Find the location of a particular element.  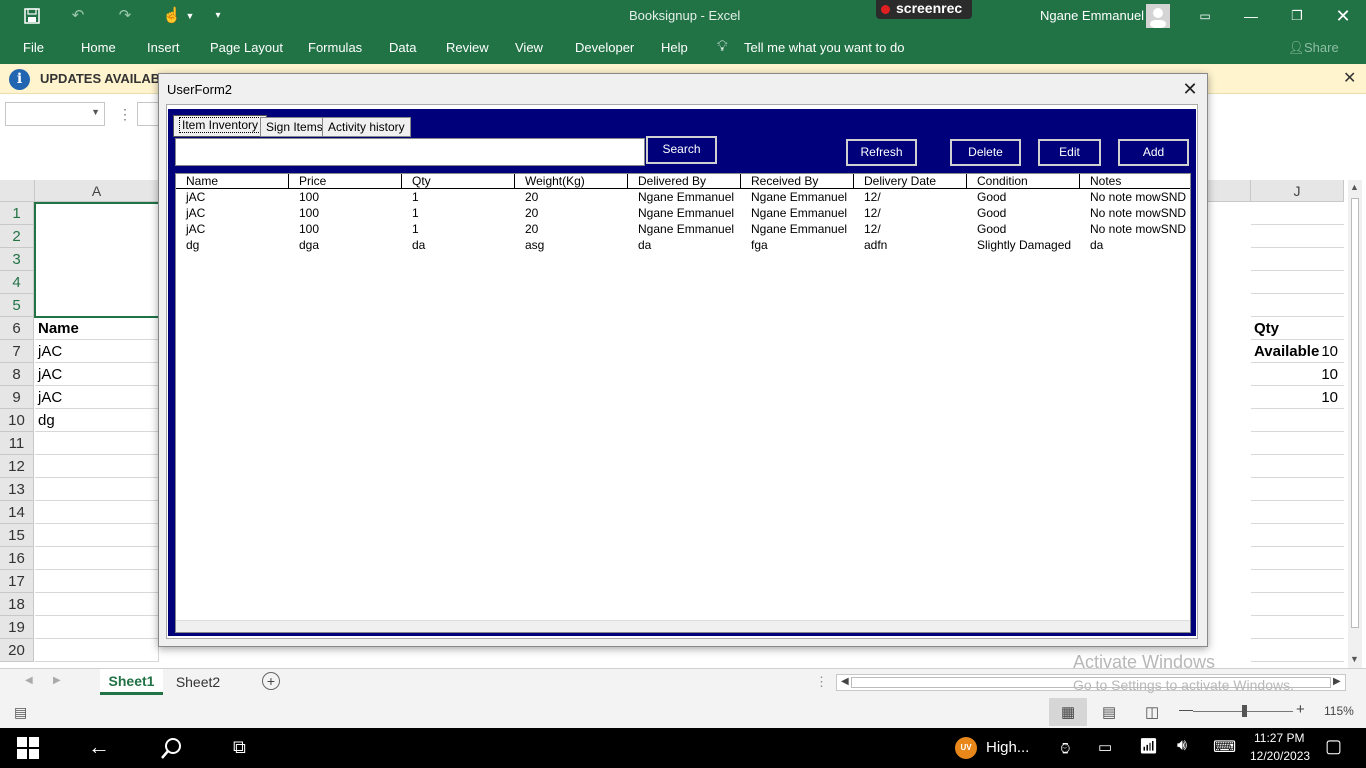

keyboard-icon: ⌨︎ is located at coordinates (1224, 747).